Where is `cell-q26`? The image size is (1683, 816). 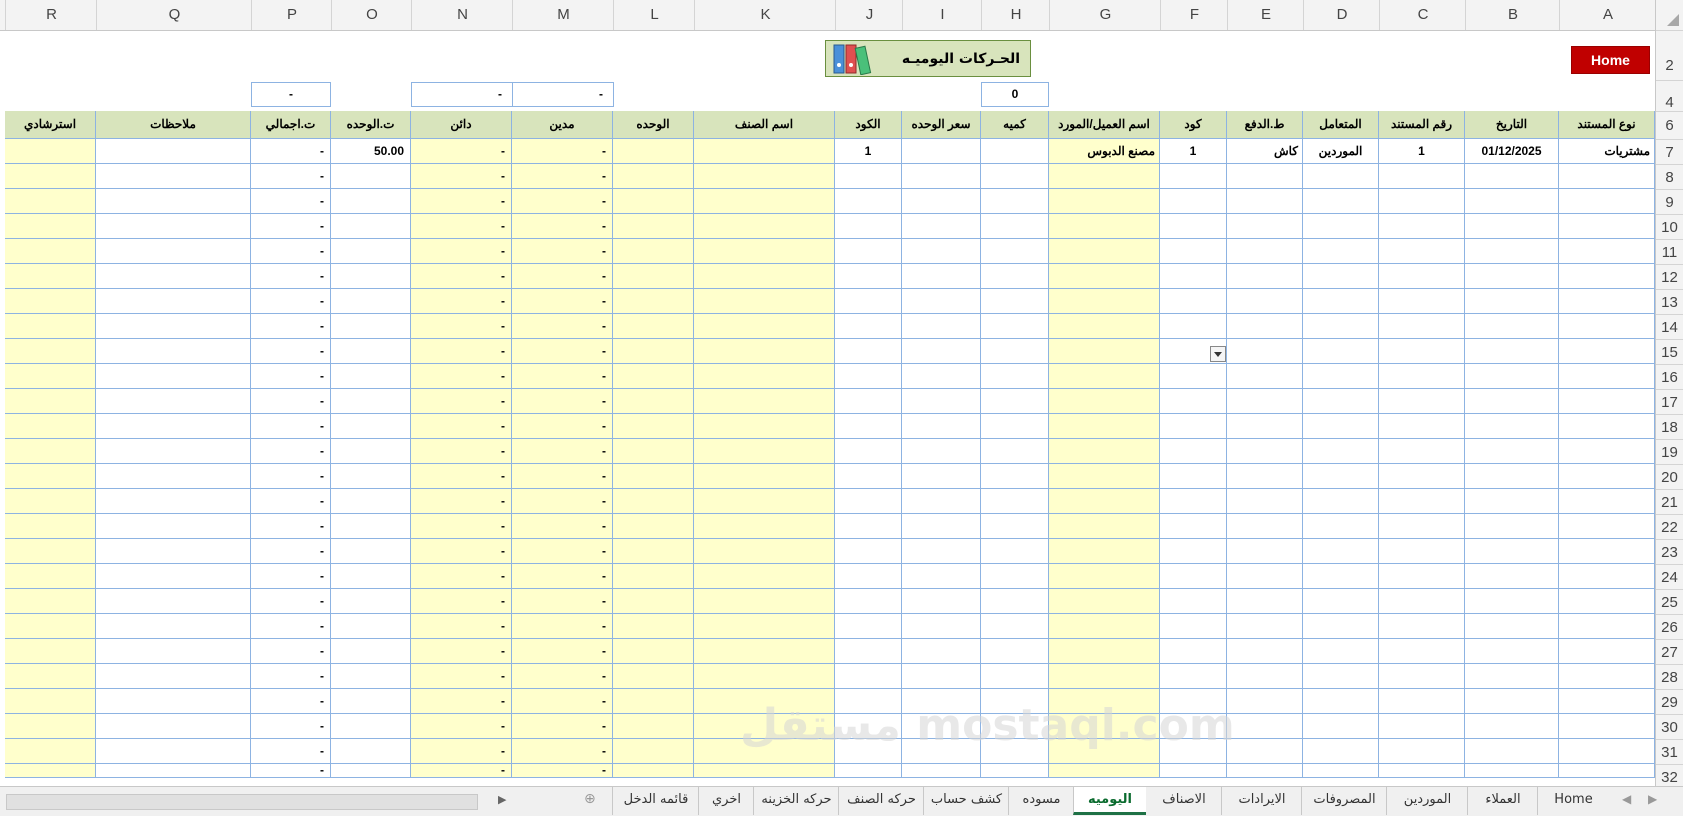 cell-q26 is located at coordinates (173, 626).